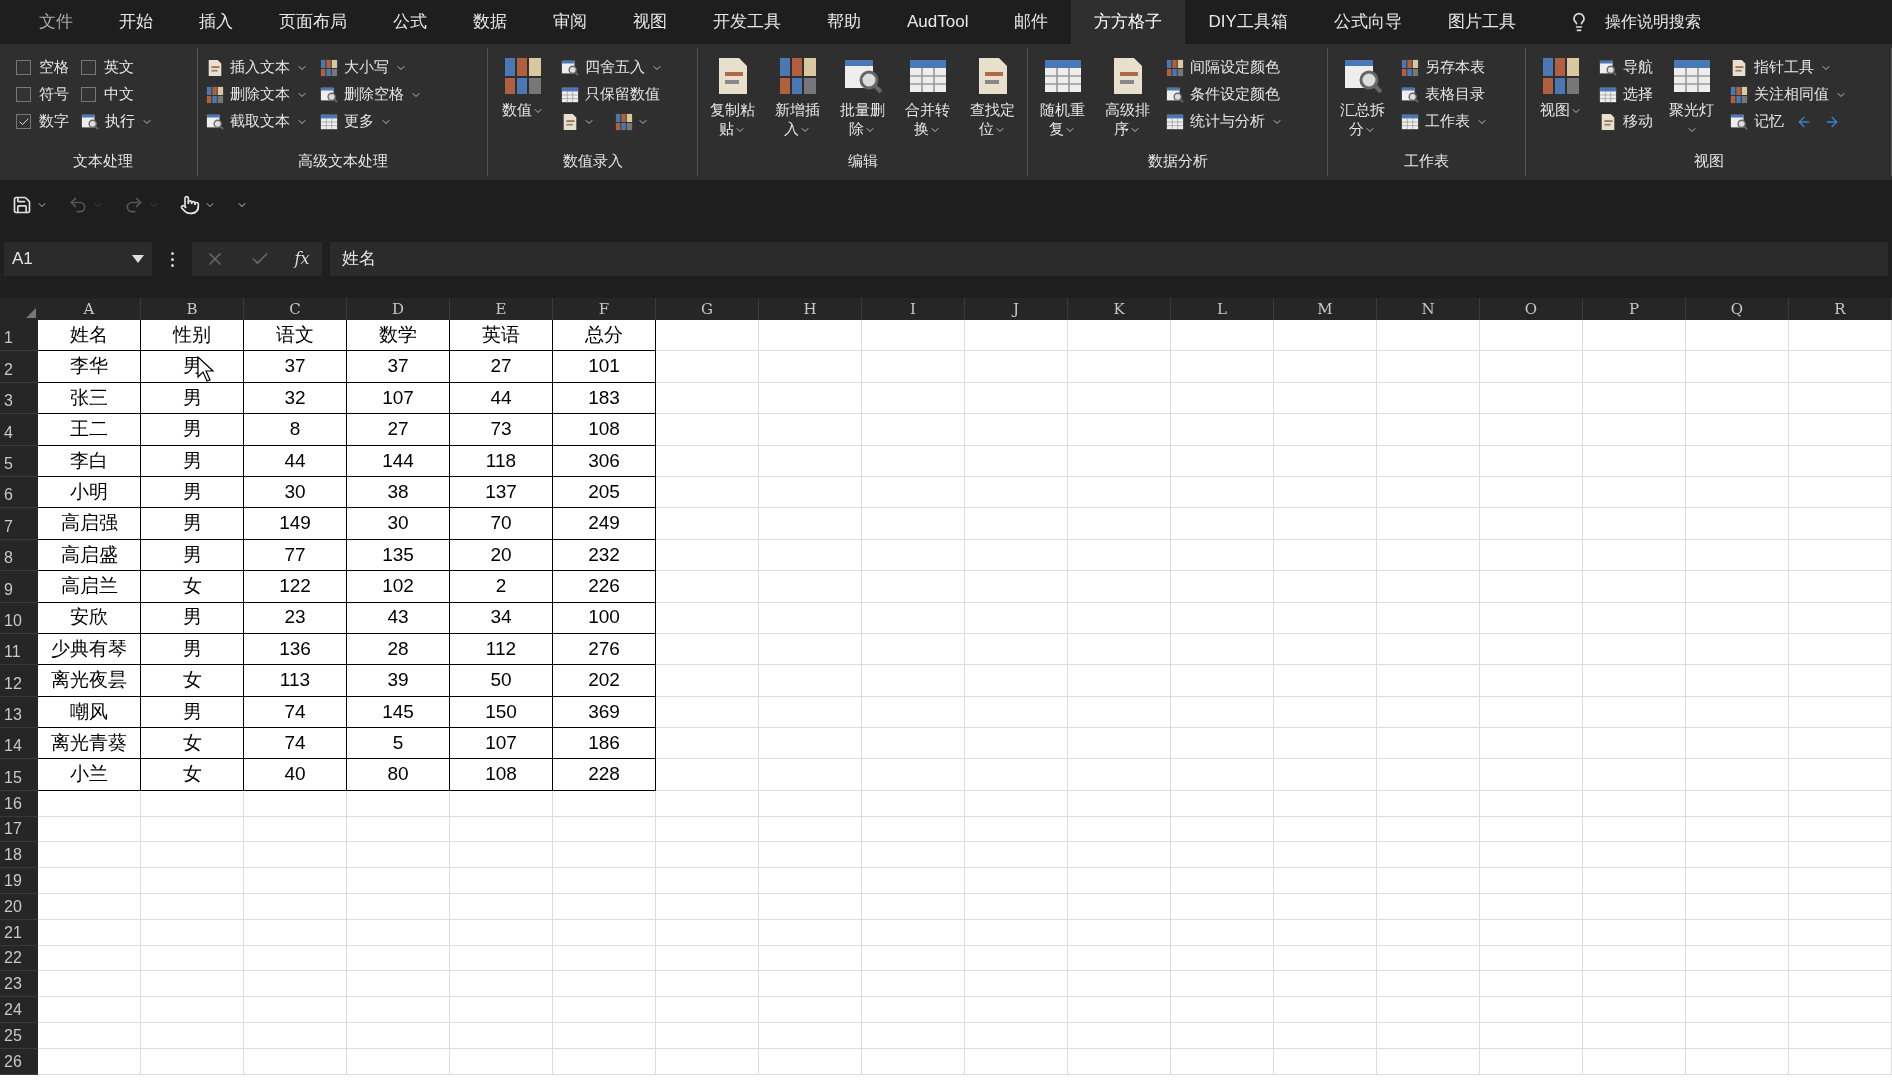 The width and height of the screenshot is (1892, 1080). Describe the element at coordinates (257, 121) in the screenshot. I see `ribbon-button: 截取文本` at that location.